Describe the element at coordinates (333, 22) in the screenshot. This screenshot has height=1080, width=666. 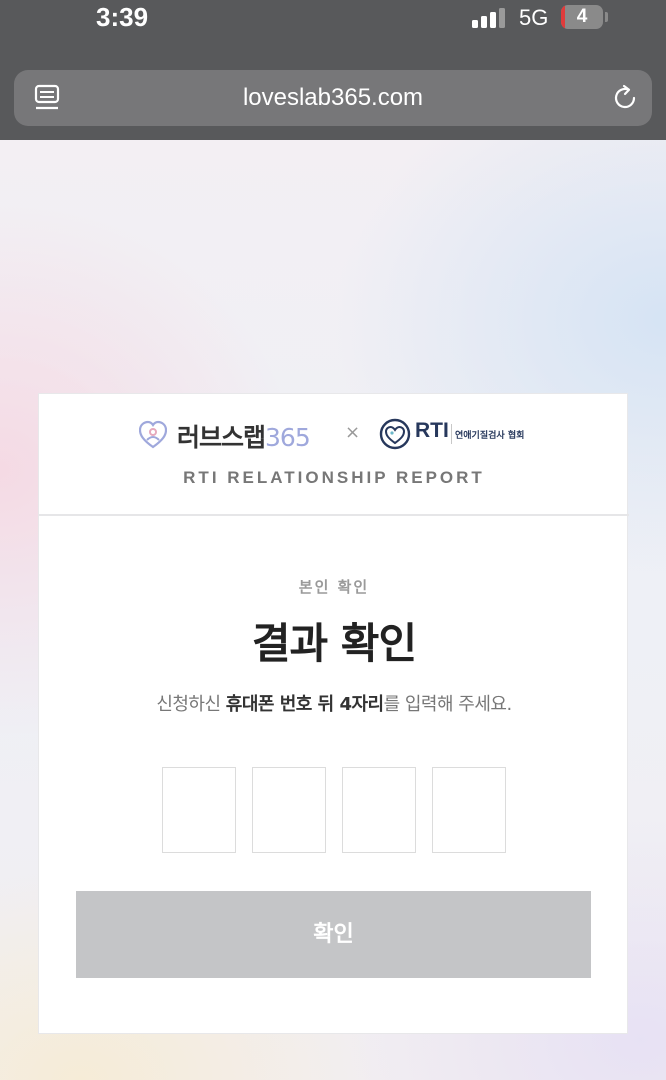
I see `status-bar: 3:39 5G 4` at that location.